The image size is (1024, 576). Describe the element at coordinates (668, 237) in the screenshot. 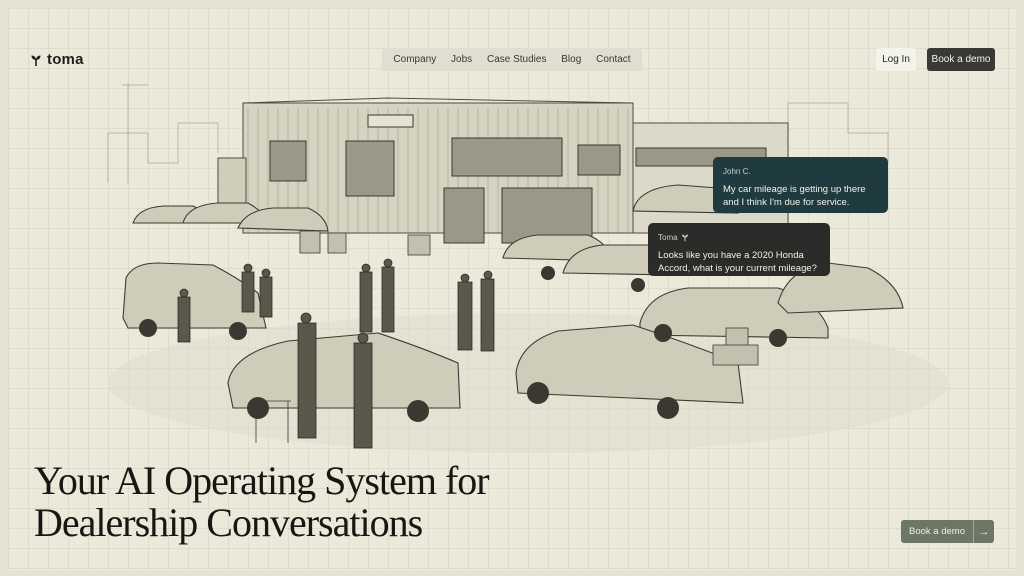

I see `chat-sender-name: Toma` at that location.